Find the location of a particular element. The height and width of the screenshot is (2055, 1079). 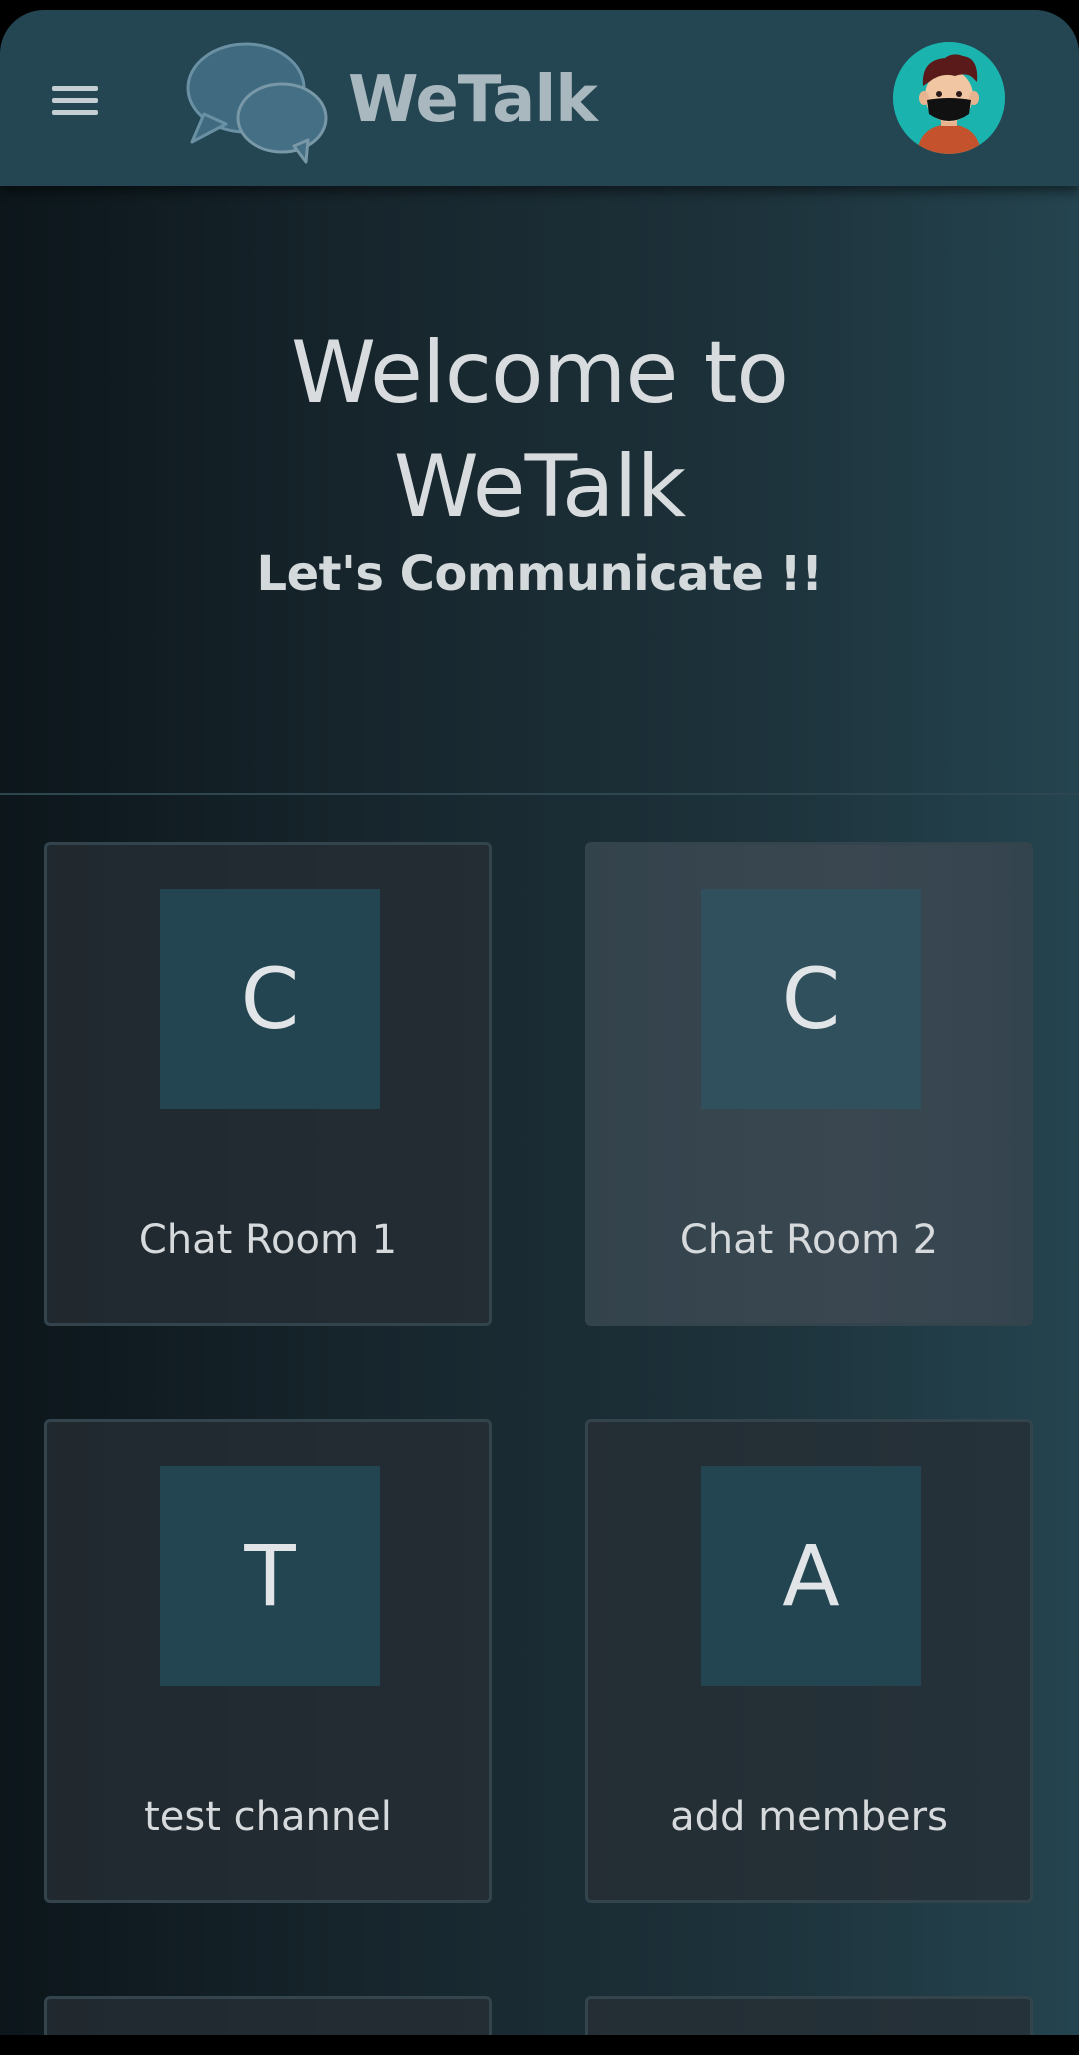

welcome-heading-line2: WeTalk is located at coordinates (540, 487).